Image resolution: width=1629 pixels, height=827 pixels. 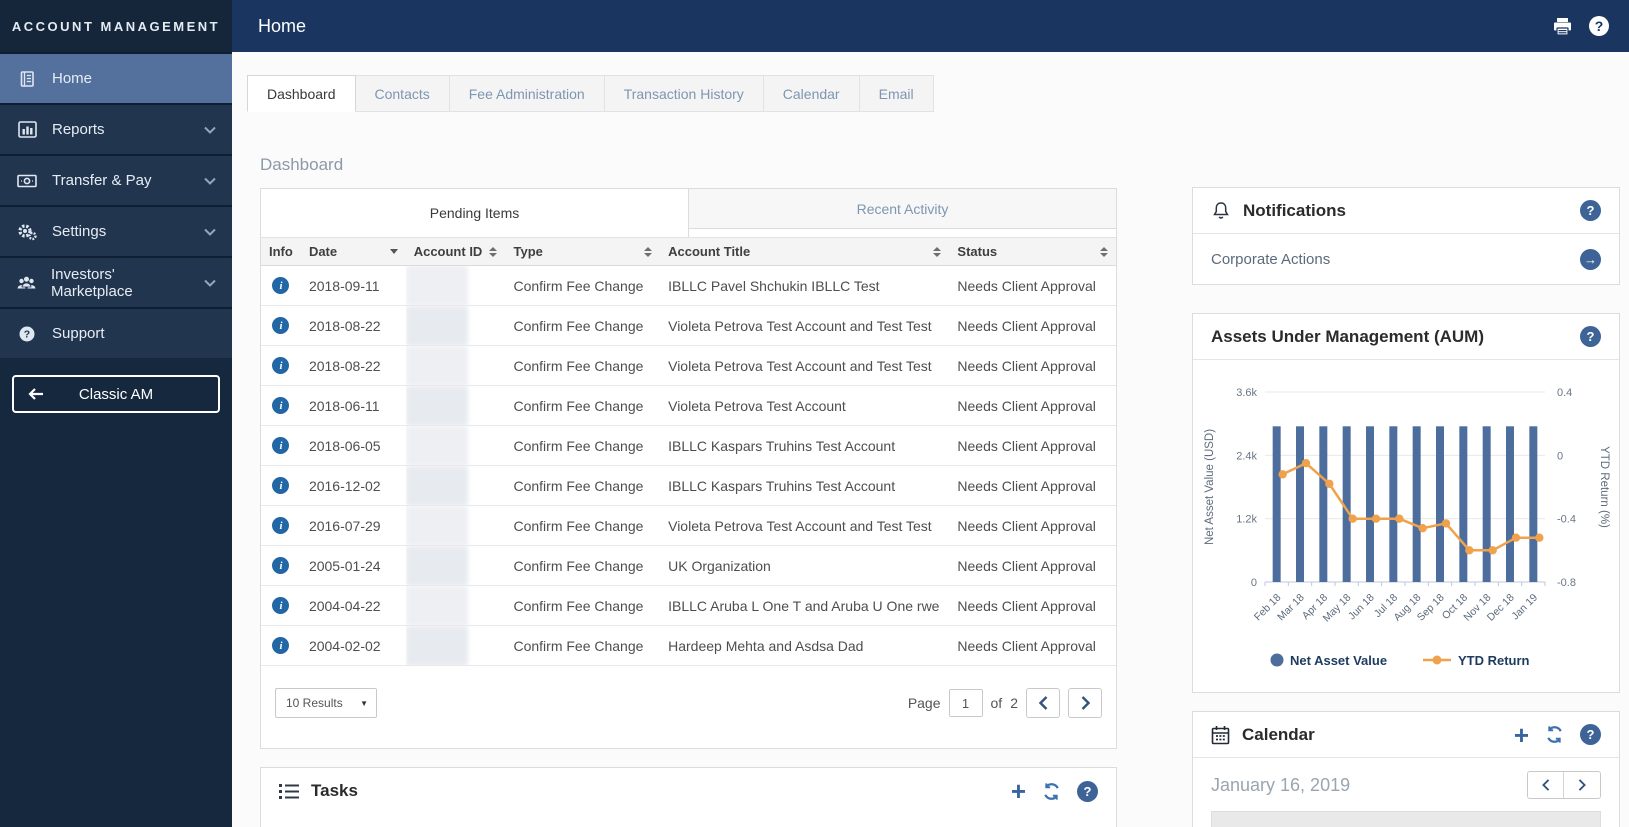 What do you see at coordinates (684, 93) in the screenshot?
I see `tab-transaction-history: Transaction History` at bounding box center [684, 93].